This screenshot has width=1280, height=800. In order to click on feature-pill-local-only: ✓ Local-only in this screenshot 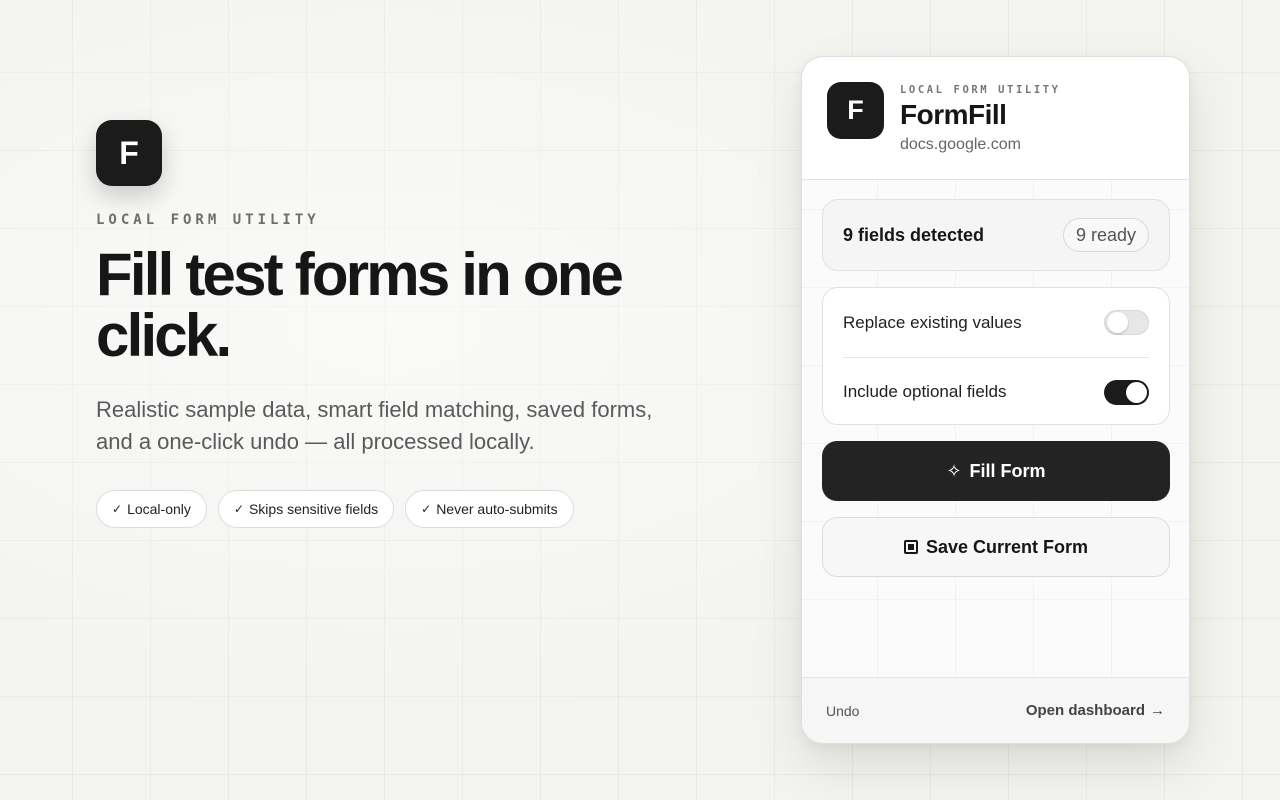, I will do `click(151, 509)`.